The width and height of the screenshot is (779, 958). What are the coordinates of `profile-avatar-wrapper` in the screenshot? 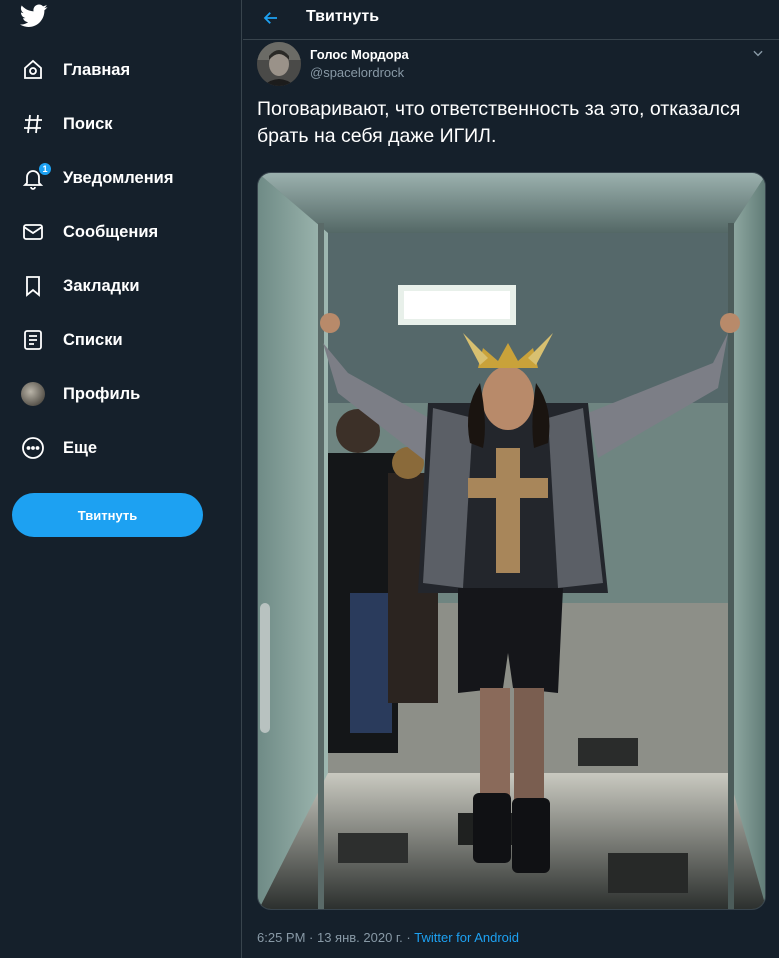 It's located at (33, 394).